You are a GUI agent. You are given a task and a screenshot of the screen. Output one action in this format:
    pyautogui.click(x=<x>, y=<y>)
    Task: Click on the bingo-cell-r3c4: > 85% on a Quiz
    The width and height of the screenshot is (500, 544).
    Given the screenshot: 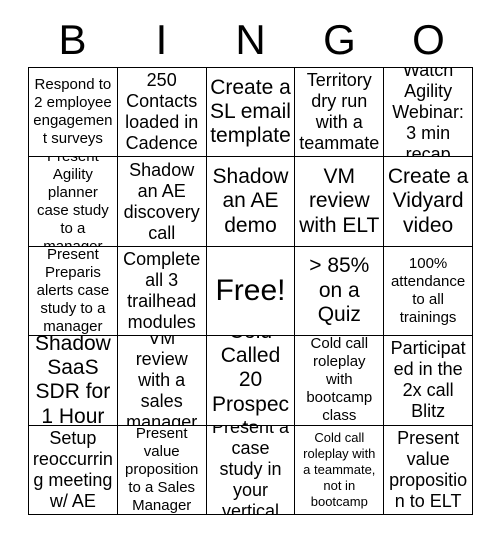 What is the action you would take?
    pyautogui.click(x=340, y=291)
    